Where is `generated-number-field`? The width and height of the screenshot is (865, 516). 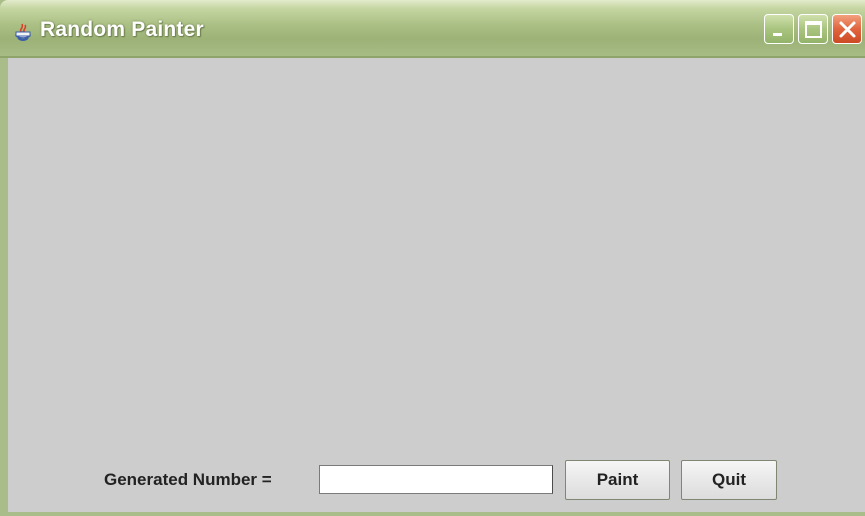 generated-number-field is located at coordinates (436, 479).